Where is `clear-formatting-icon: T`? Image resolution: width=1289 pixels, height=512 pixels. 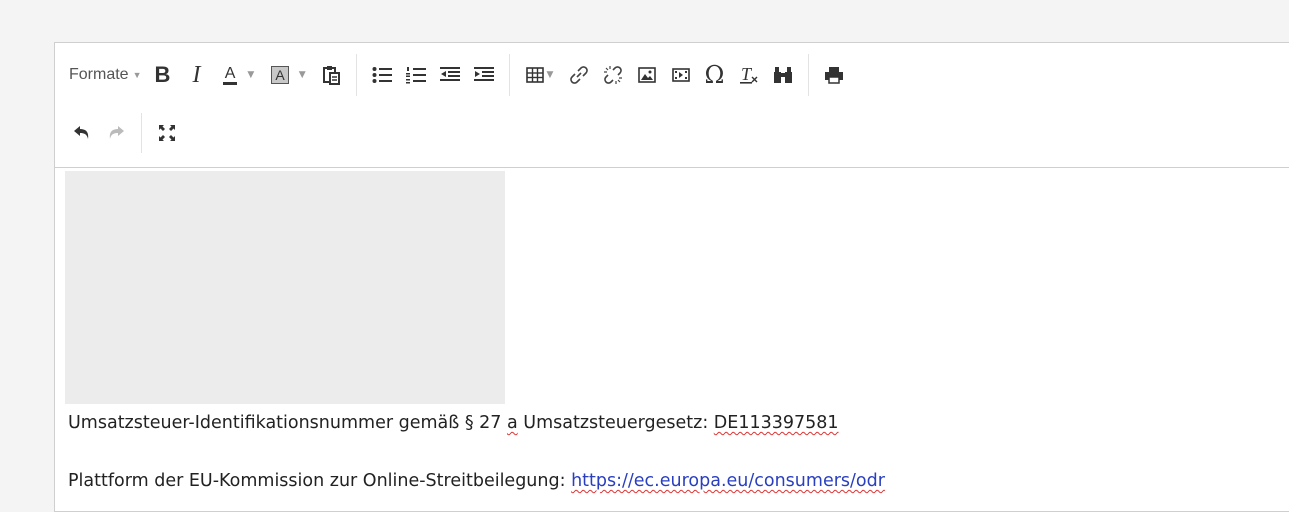 clear-formatting-icon: T is located at coordinates (748, 74).